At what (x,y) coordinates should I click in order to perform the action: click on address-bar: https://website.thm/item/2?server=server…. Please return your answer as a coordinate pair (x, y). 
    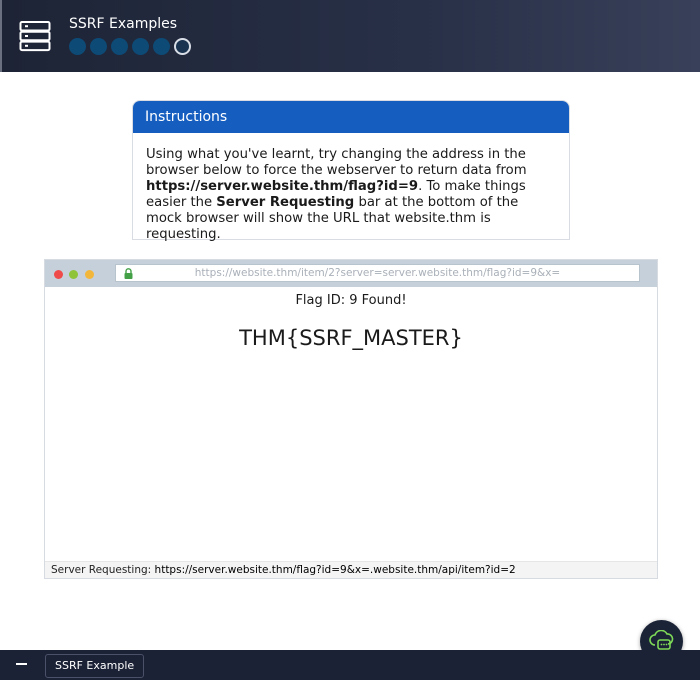
    Looking at the image, I should click on (377, 273).